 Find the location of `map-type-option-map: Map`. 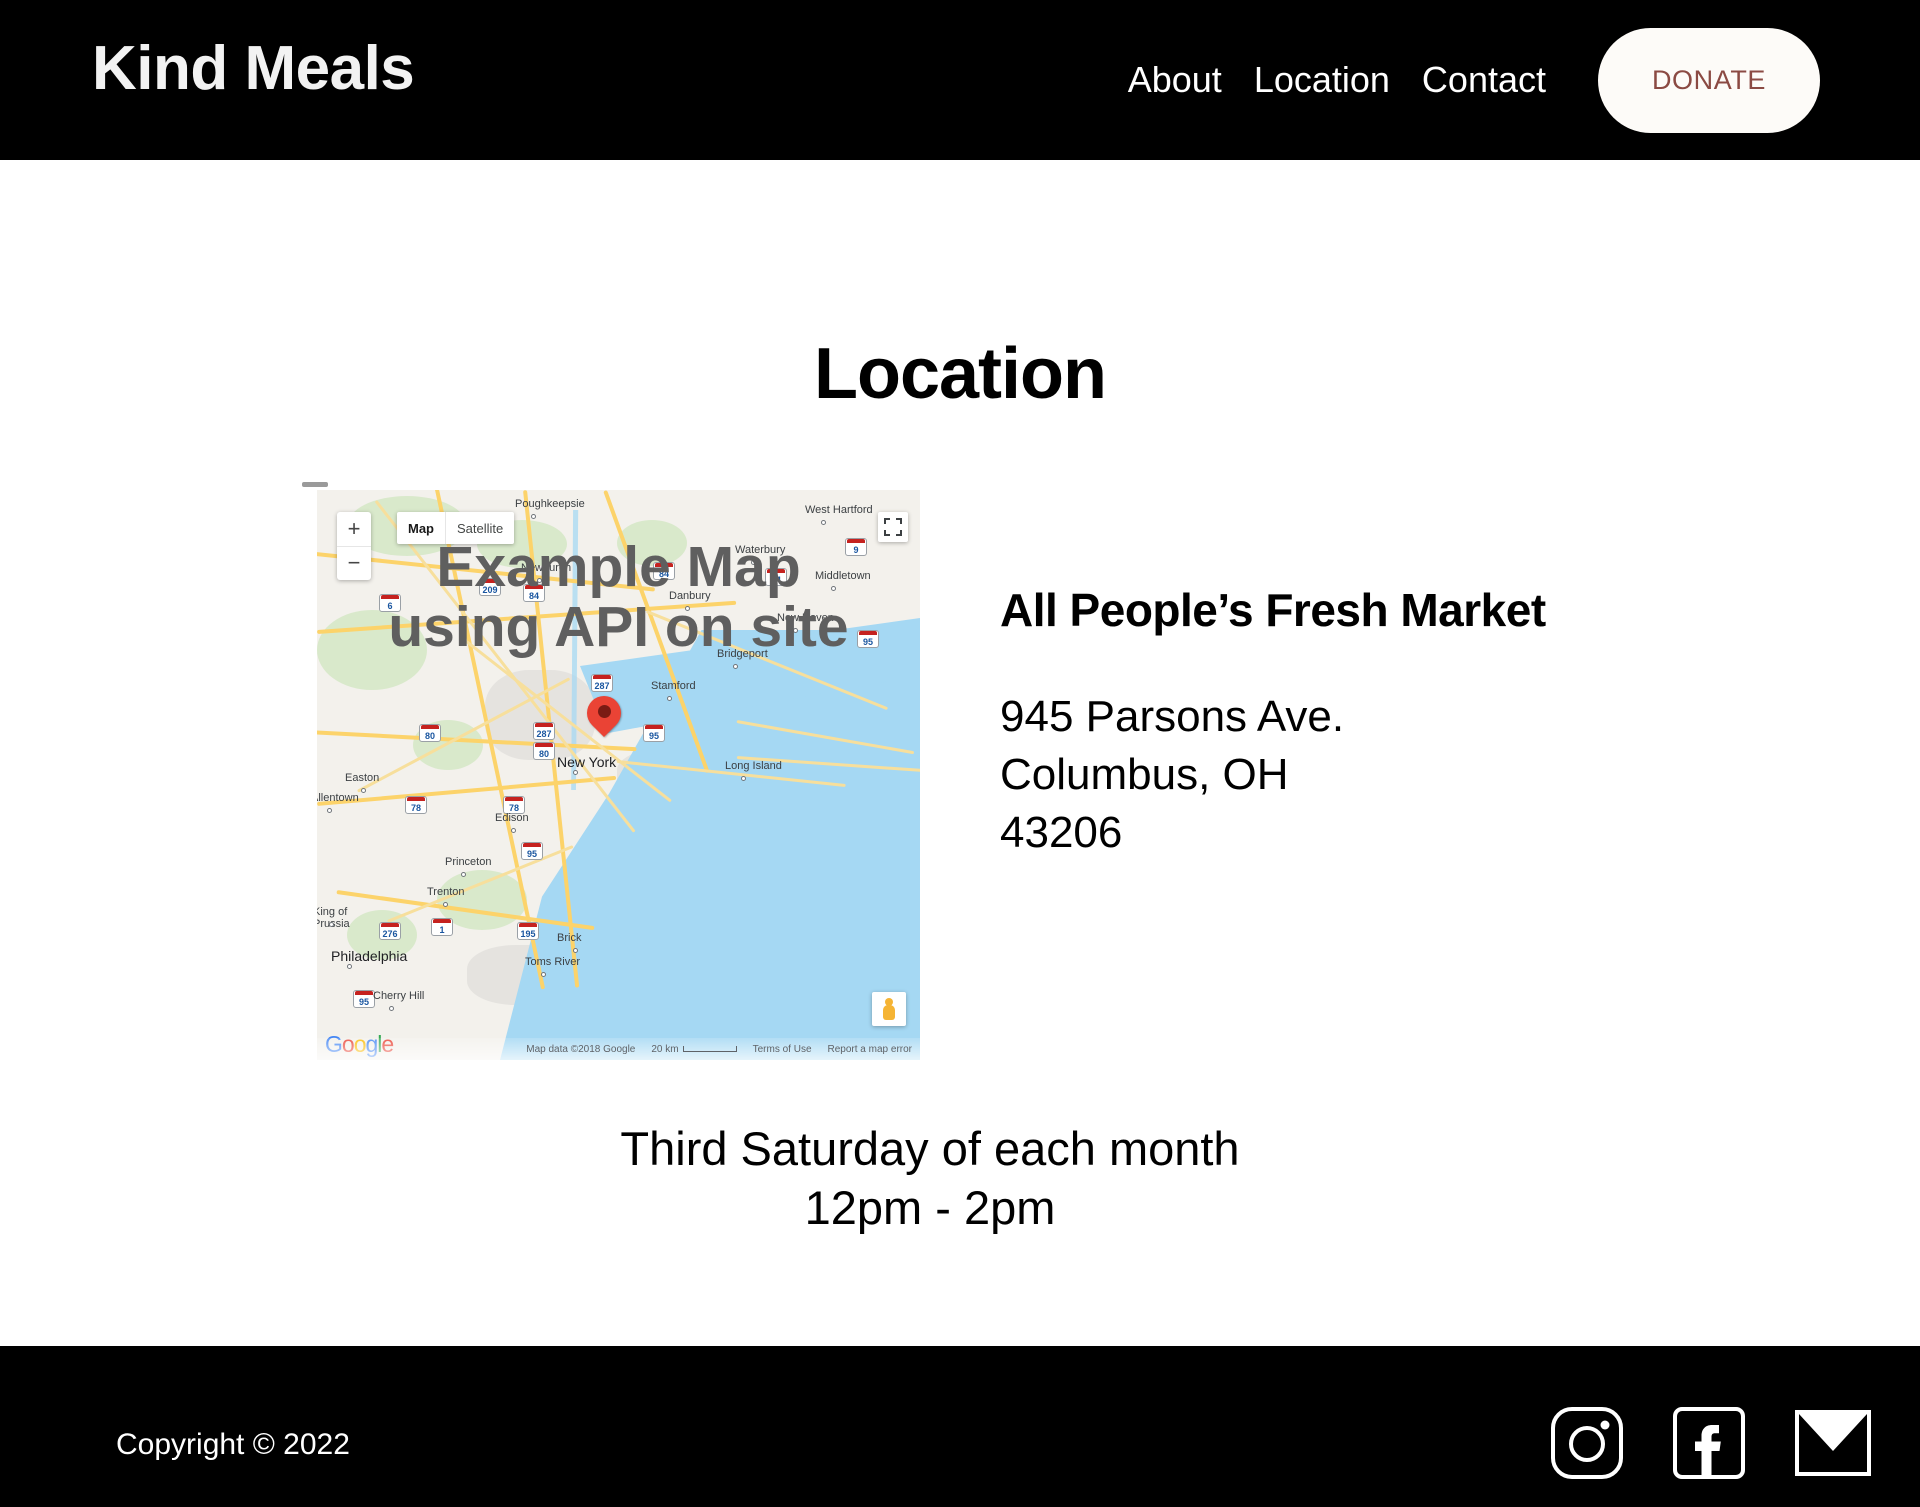

map-type-option-map: Map is located at coordinates (421, 528).